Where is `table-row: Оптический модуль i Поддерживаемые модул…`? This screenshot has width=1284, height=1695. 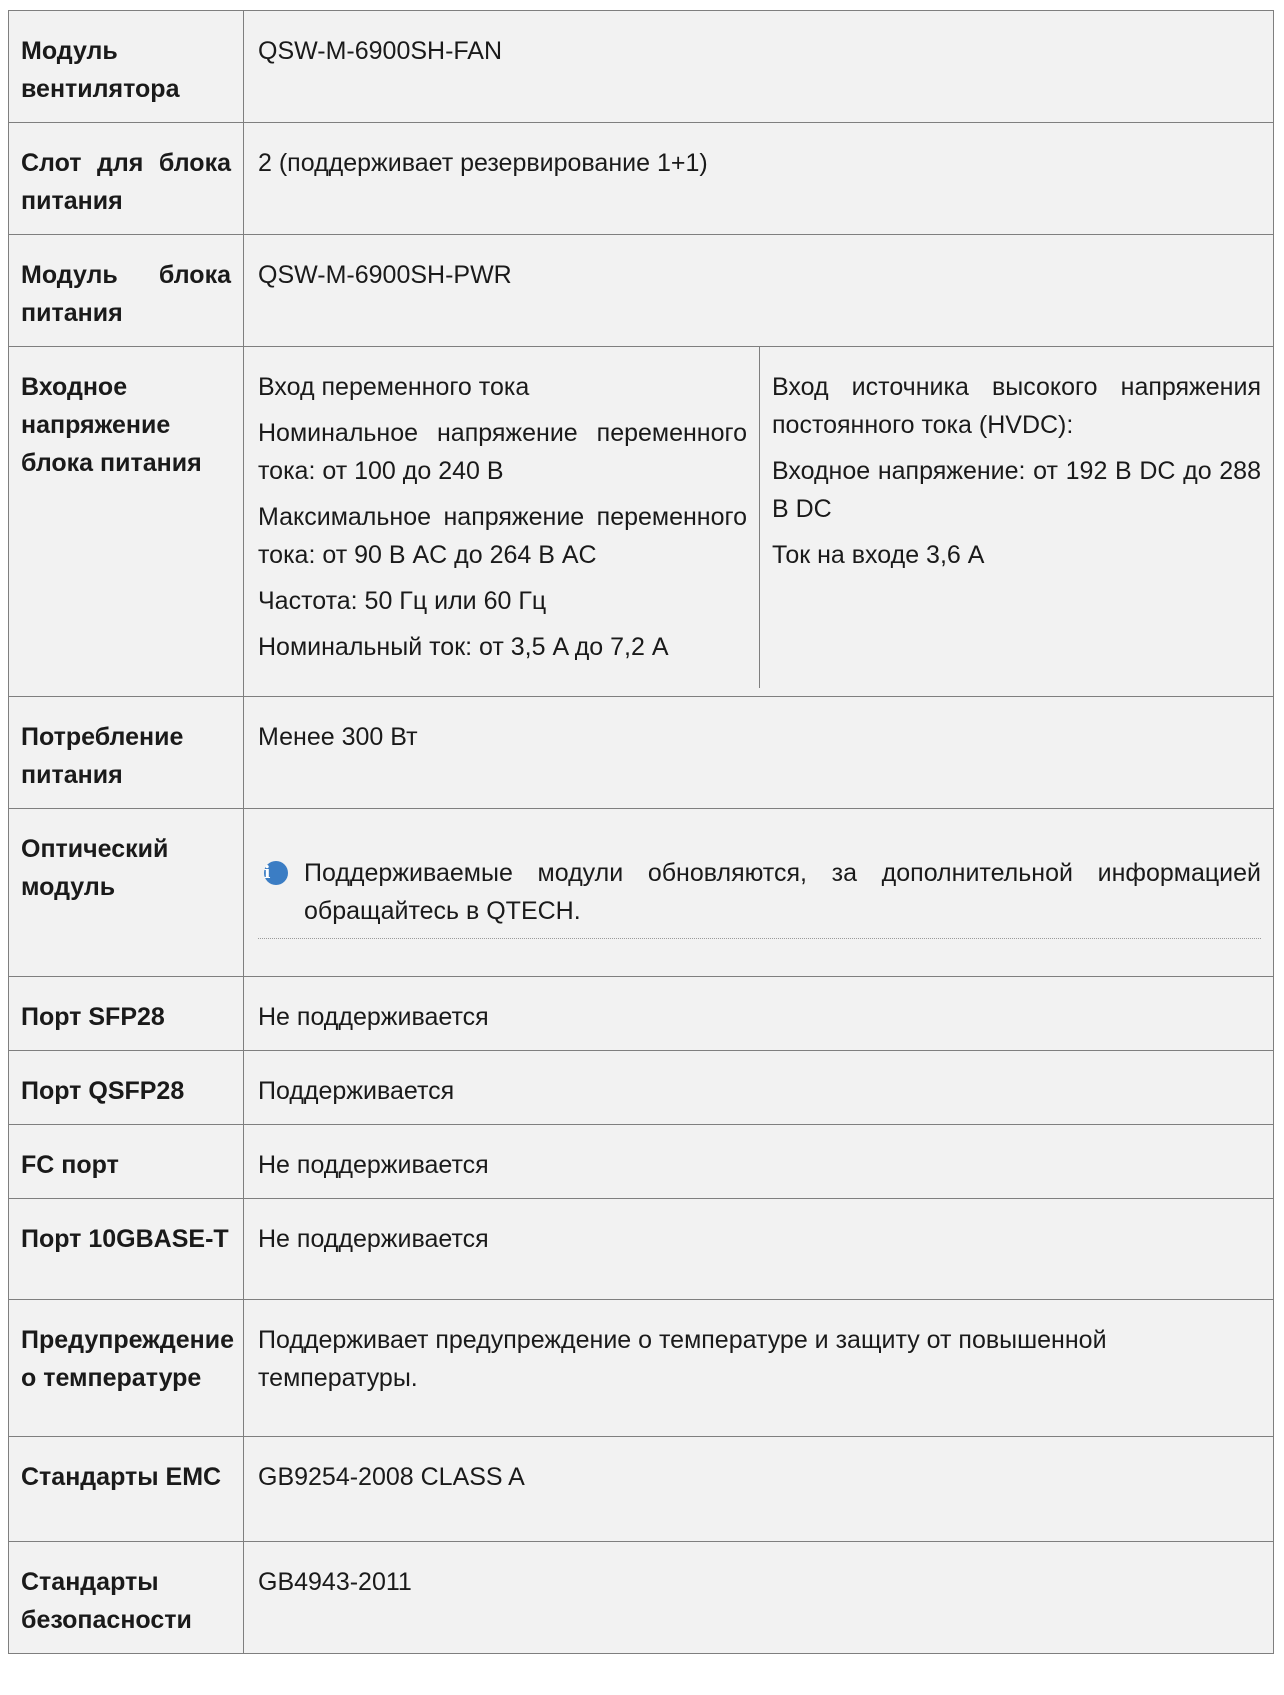 table-row: Оптический модуль i Поддерживаемые модул… is located at coordinates (641, 892).